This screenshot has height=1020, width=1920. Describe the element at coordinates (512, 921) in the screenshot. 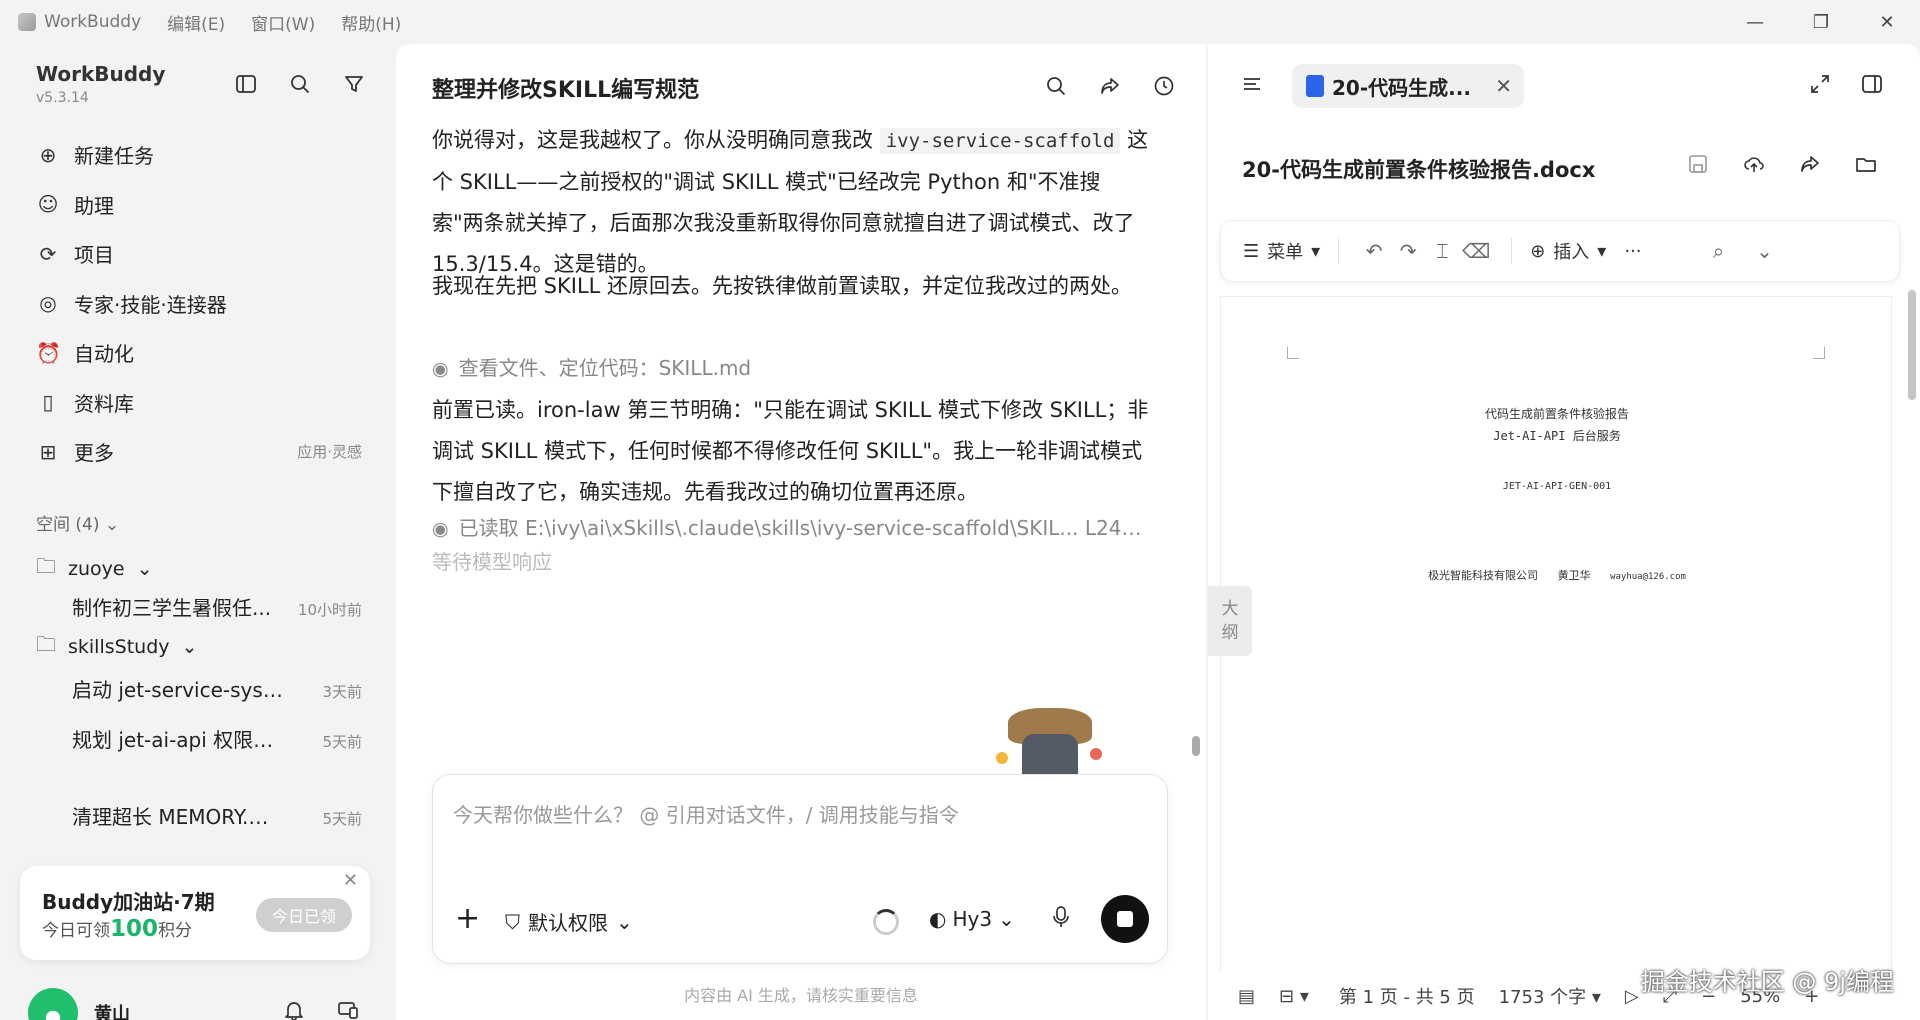

I see `shield-check-icon: ⛉` at that location.